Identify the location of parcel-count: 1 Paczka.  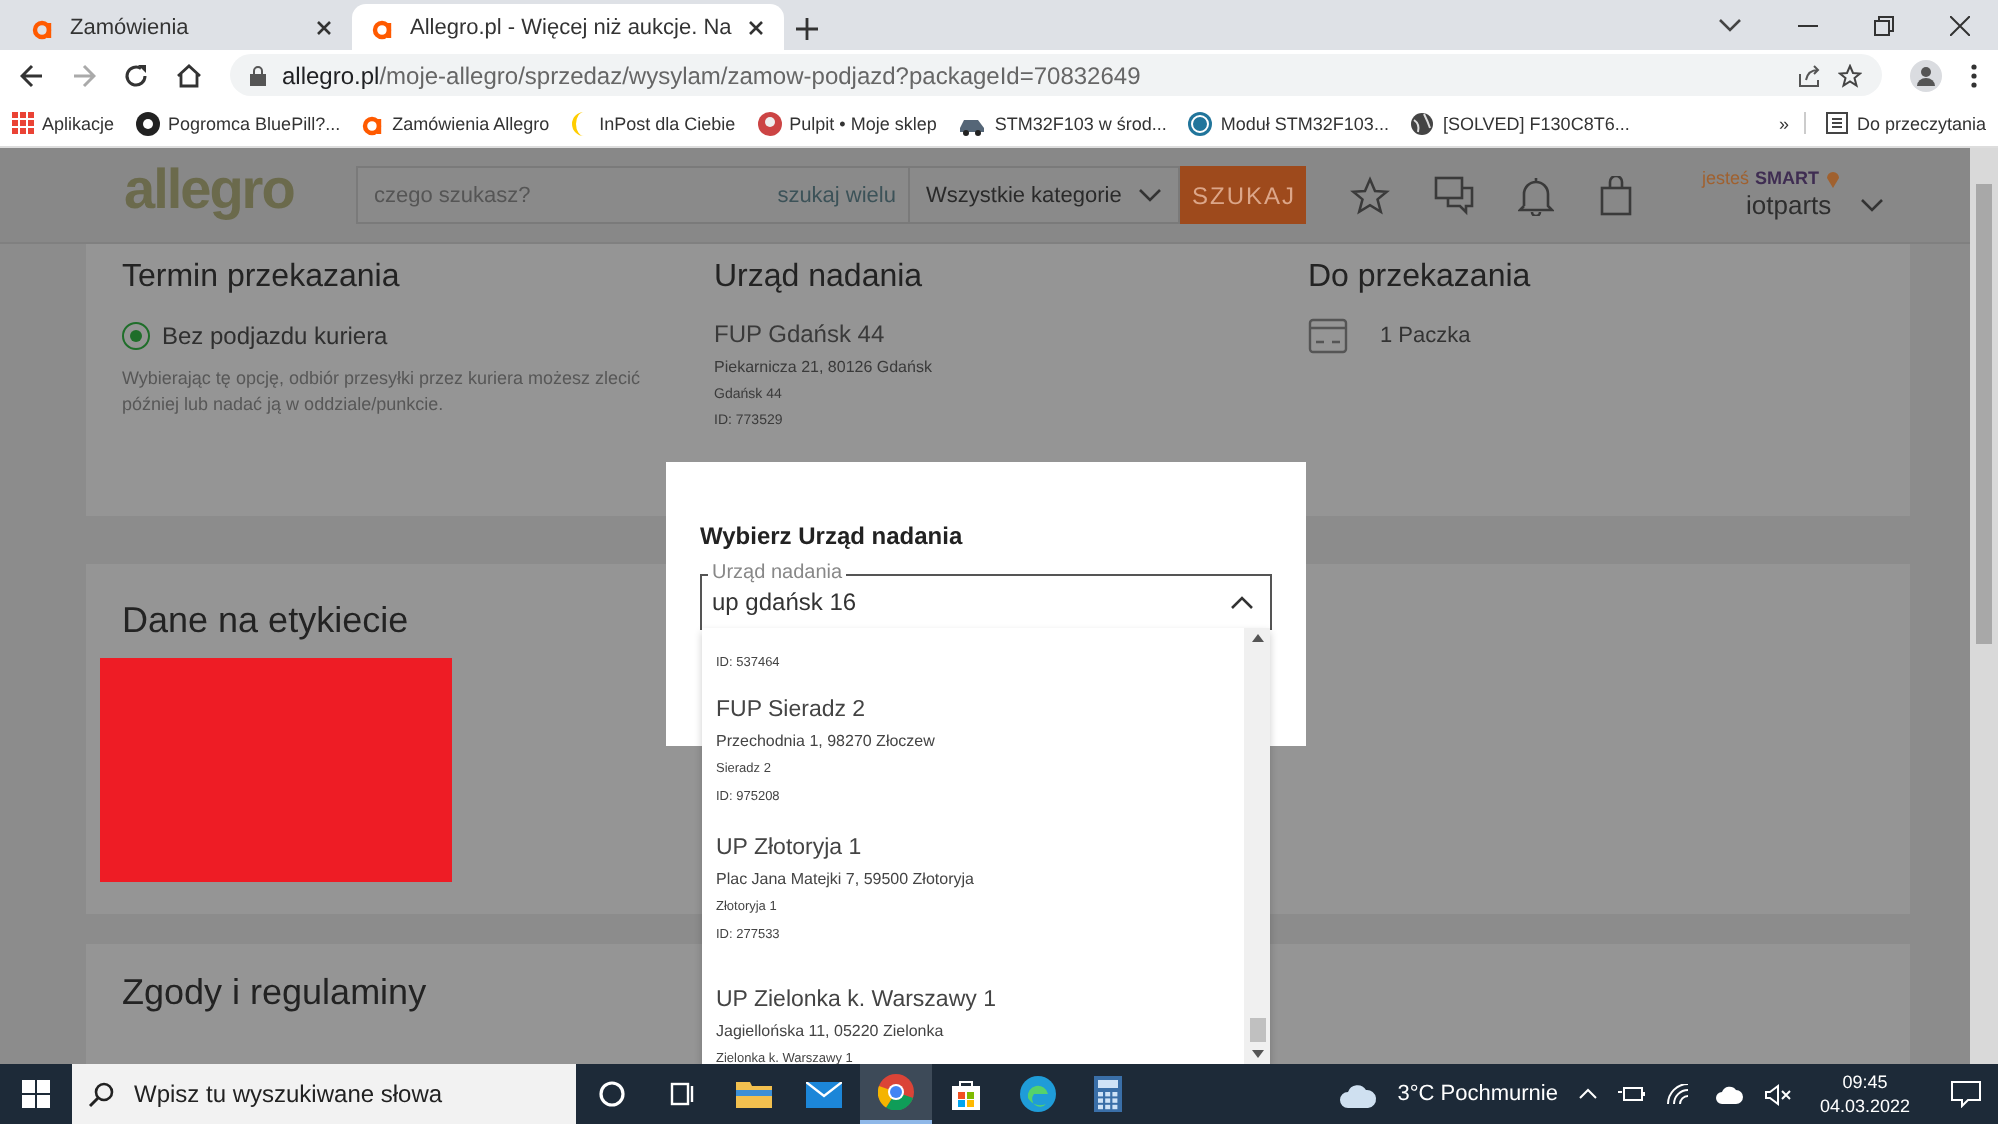
(1425, 336).